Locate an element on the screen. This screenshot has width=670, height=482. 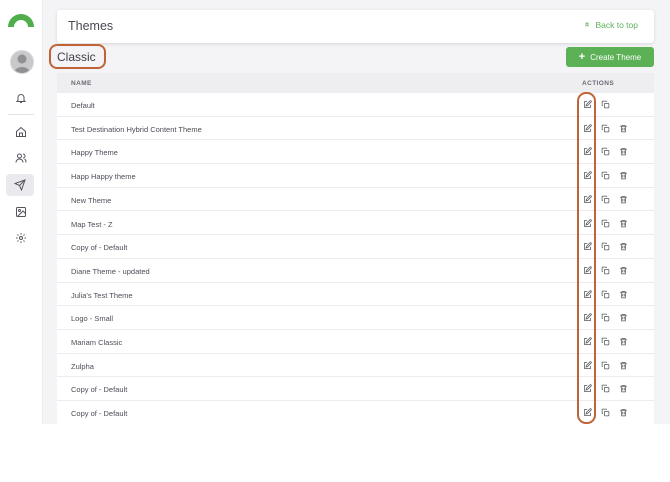
table-header: NAME ACTIONS is located at coordinates (355, 83).